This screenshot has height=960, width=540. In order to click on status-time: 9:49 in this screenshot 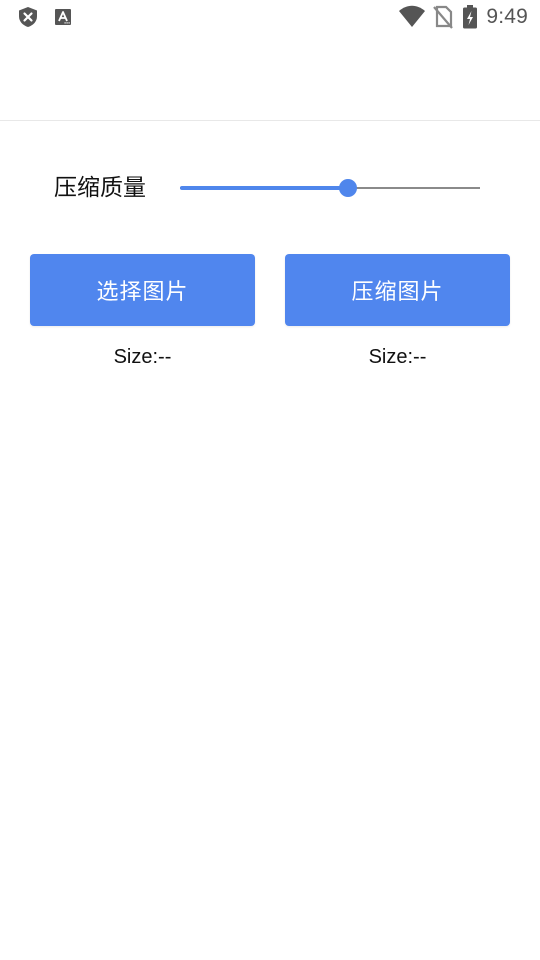, I will do `click(507, 16)`.